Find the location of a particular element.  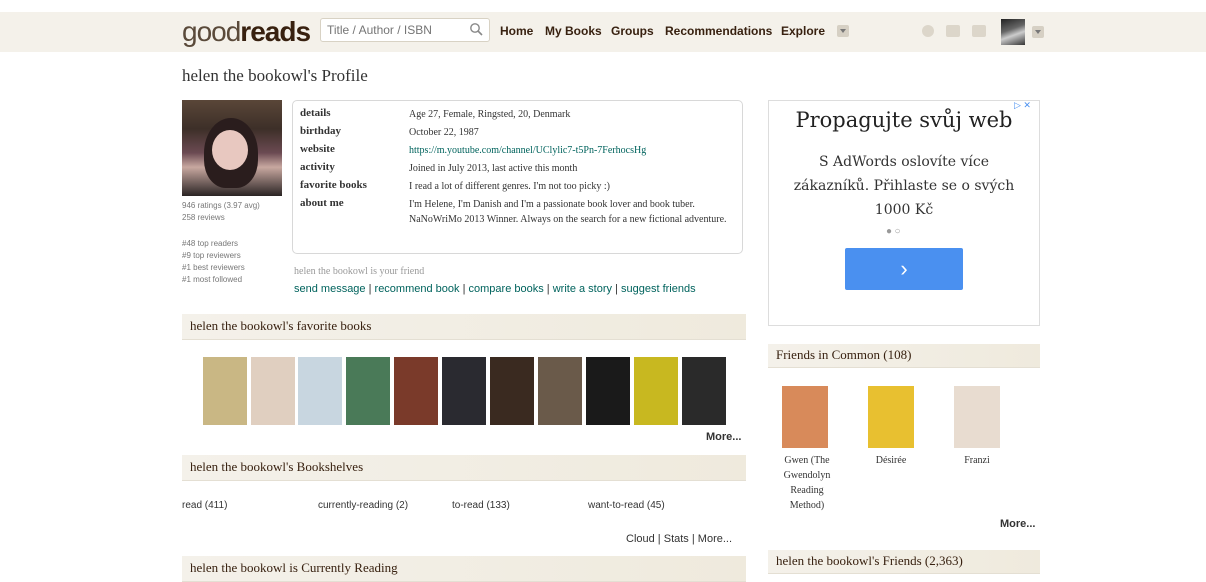

friend-status: helen the bookowl is your friend is located at coordinates (359, 271).